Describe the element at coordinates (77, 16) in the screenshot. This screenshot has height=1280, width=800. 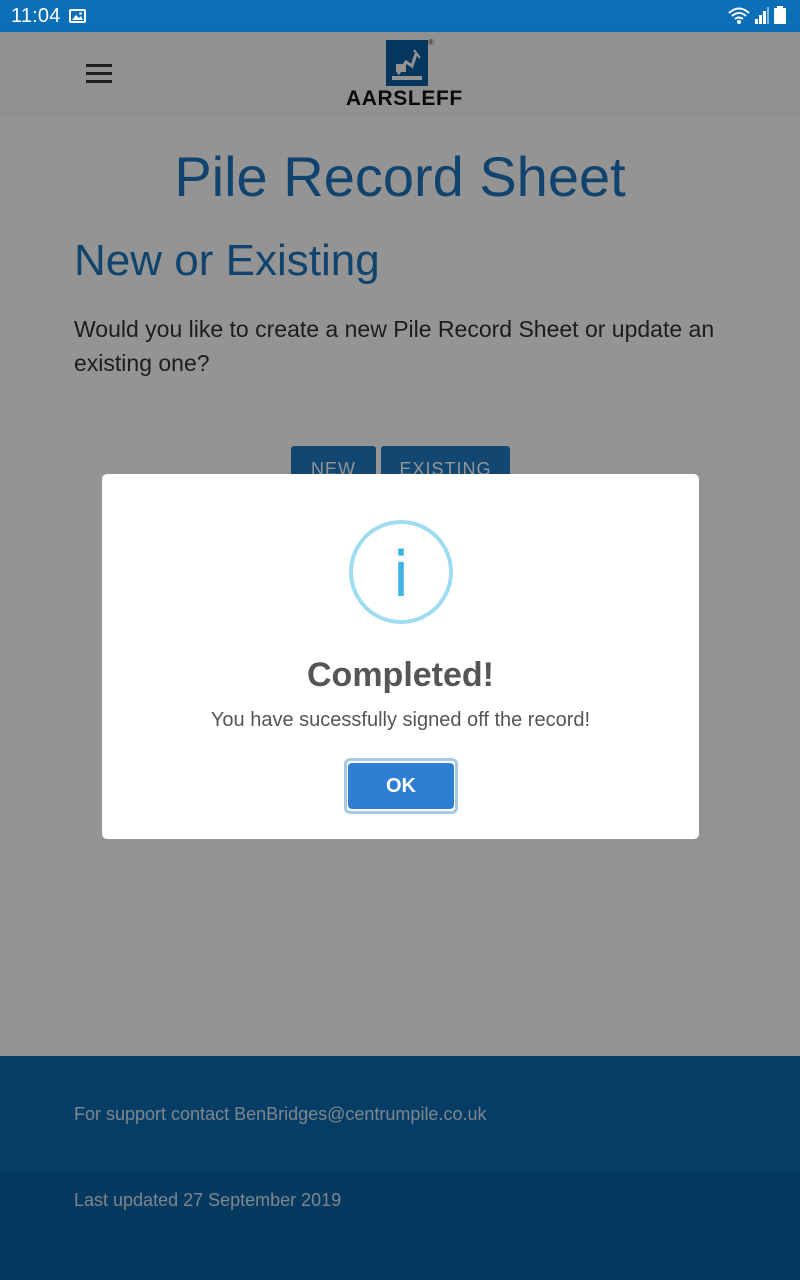
I see `gallery-icon` at that location.